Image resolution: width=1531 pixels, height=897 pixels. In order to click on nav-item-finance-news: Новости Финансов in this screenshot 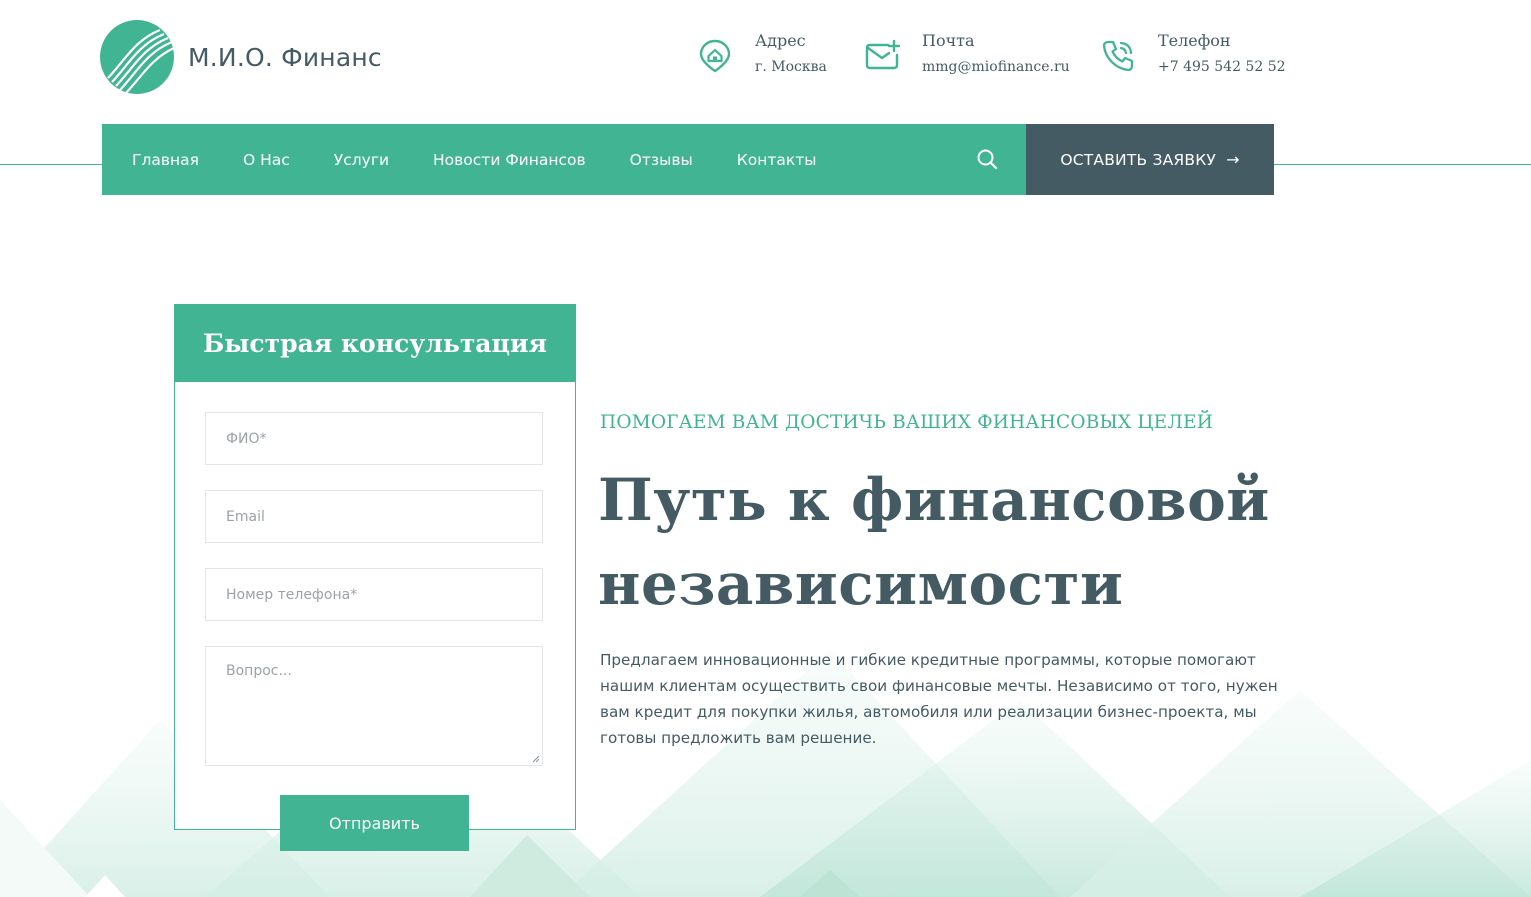, I will do `click(509, 160)`.